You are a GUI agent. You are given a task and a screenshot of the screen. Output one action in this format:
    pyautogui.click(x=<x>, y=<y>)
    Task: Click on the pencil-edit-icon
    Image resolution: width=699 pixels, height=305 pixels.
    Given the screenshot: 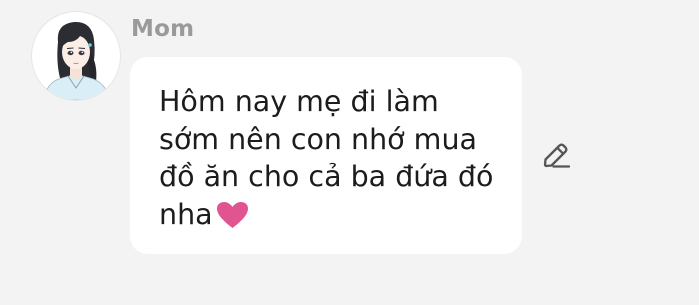 What is the action you would take?
    pyautogui.click(x=557, y=155)
    